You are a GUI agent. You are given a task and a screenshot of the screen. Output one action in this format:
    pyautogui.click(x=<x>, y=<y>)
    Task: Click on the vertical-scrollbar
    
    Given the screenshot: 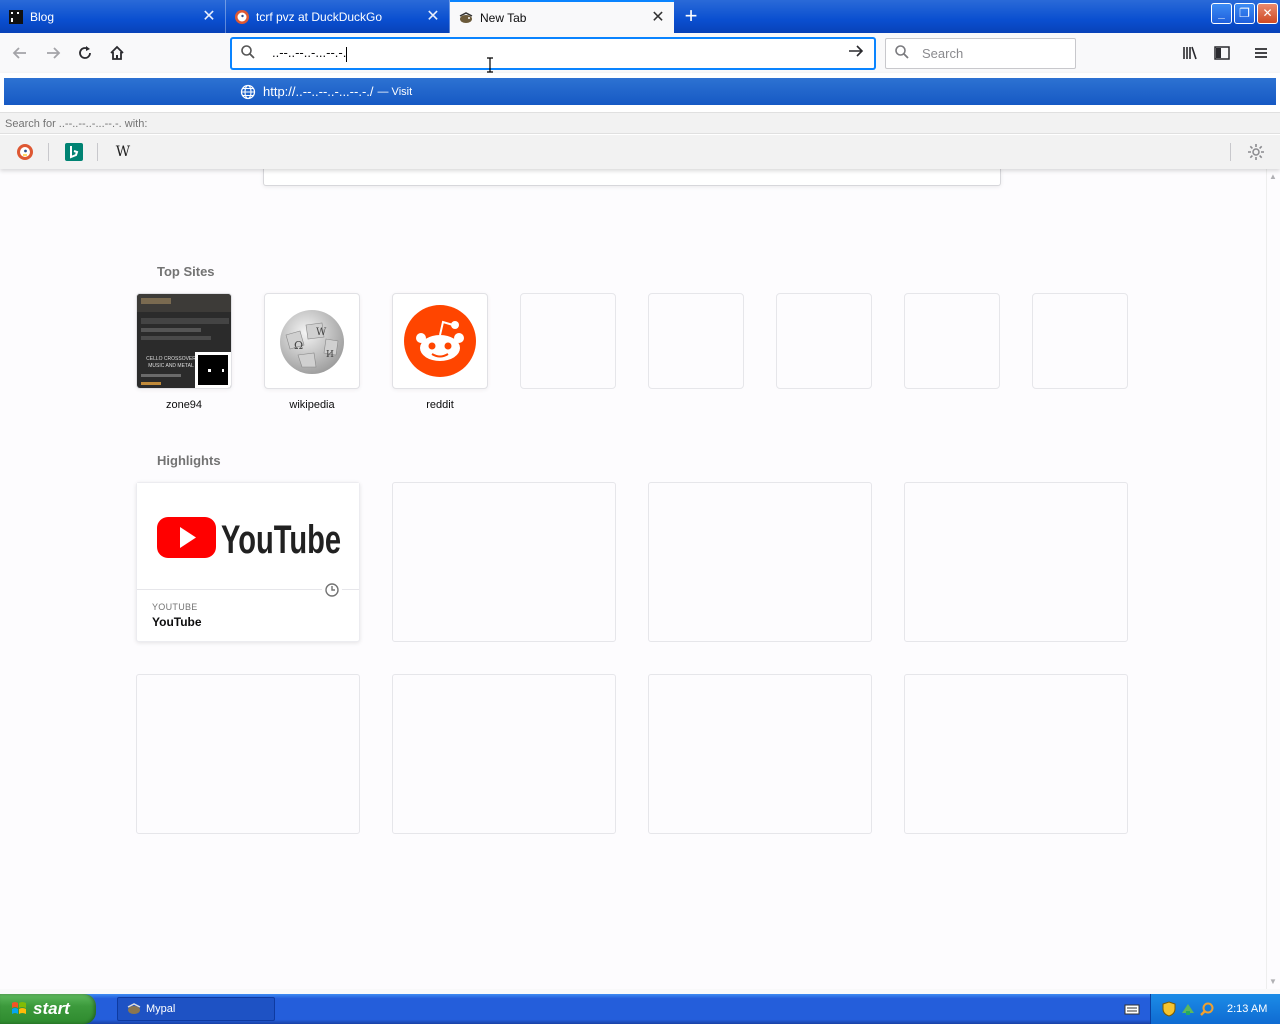 What is the action you would take?
    pyautogui.click(x=1273, y=579)
    